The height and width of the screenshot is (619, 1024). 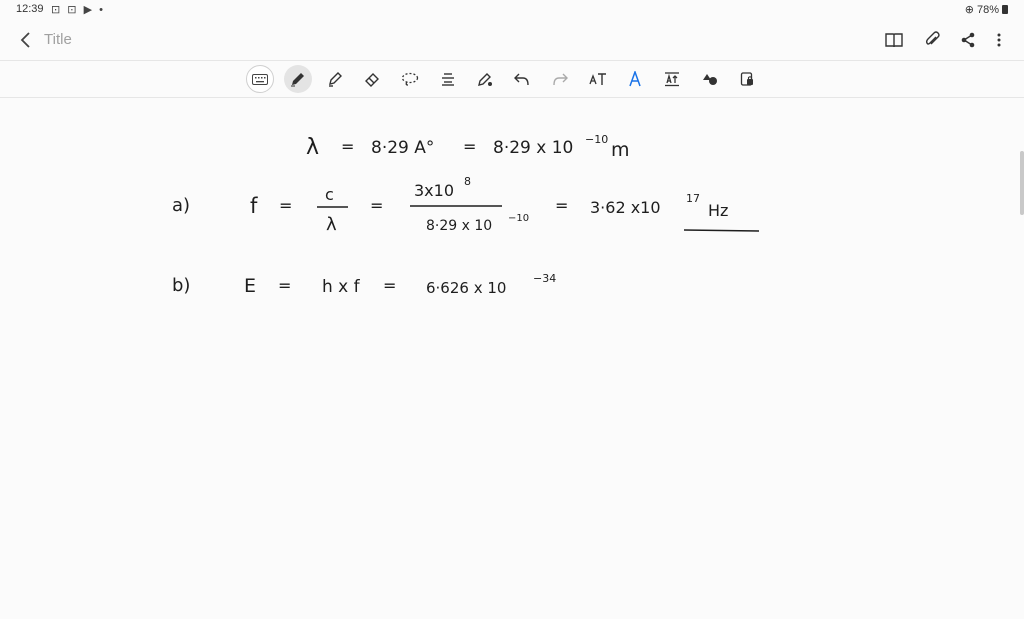 I want to click on battery-percent: 78%, so click(x=987, y=9).